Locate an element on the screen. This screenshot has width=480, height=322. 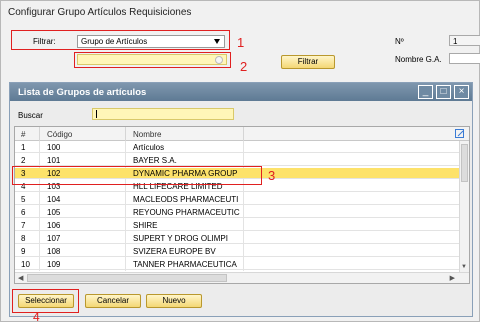
number-field: 1 is located at coordinates (464, 40).